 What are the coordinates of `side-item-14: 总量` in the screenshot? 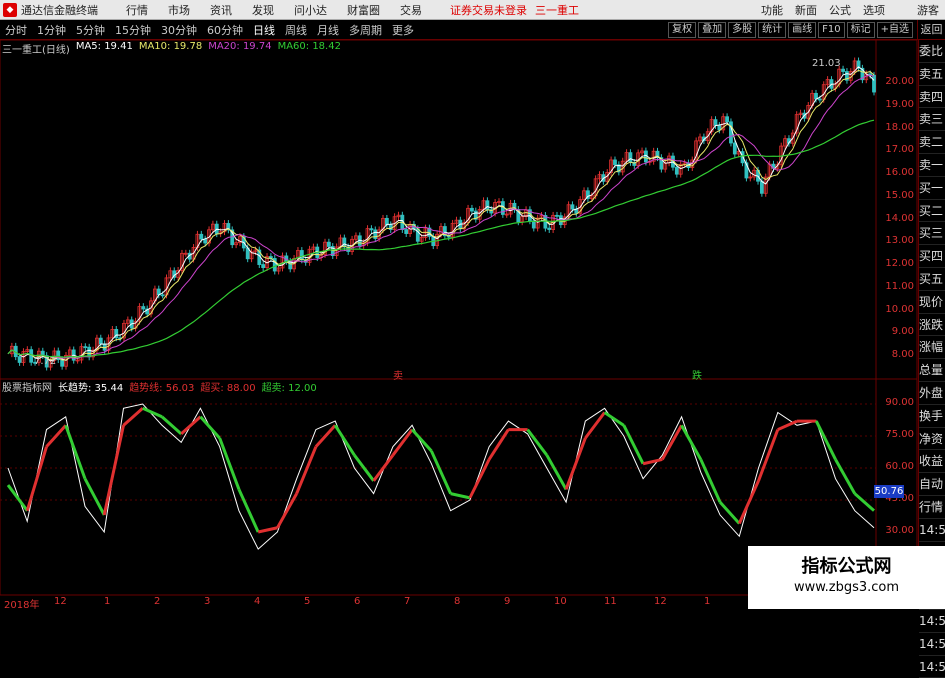 It's located at (932, 370).